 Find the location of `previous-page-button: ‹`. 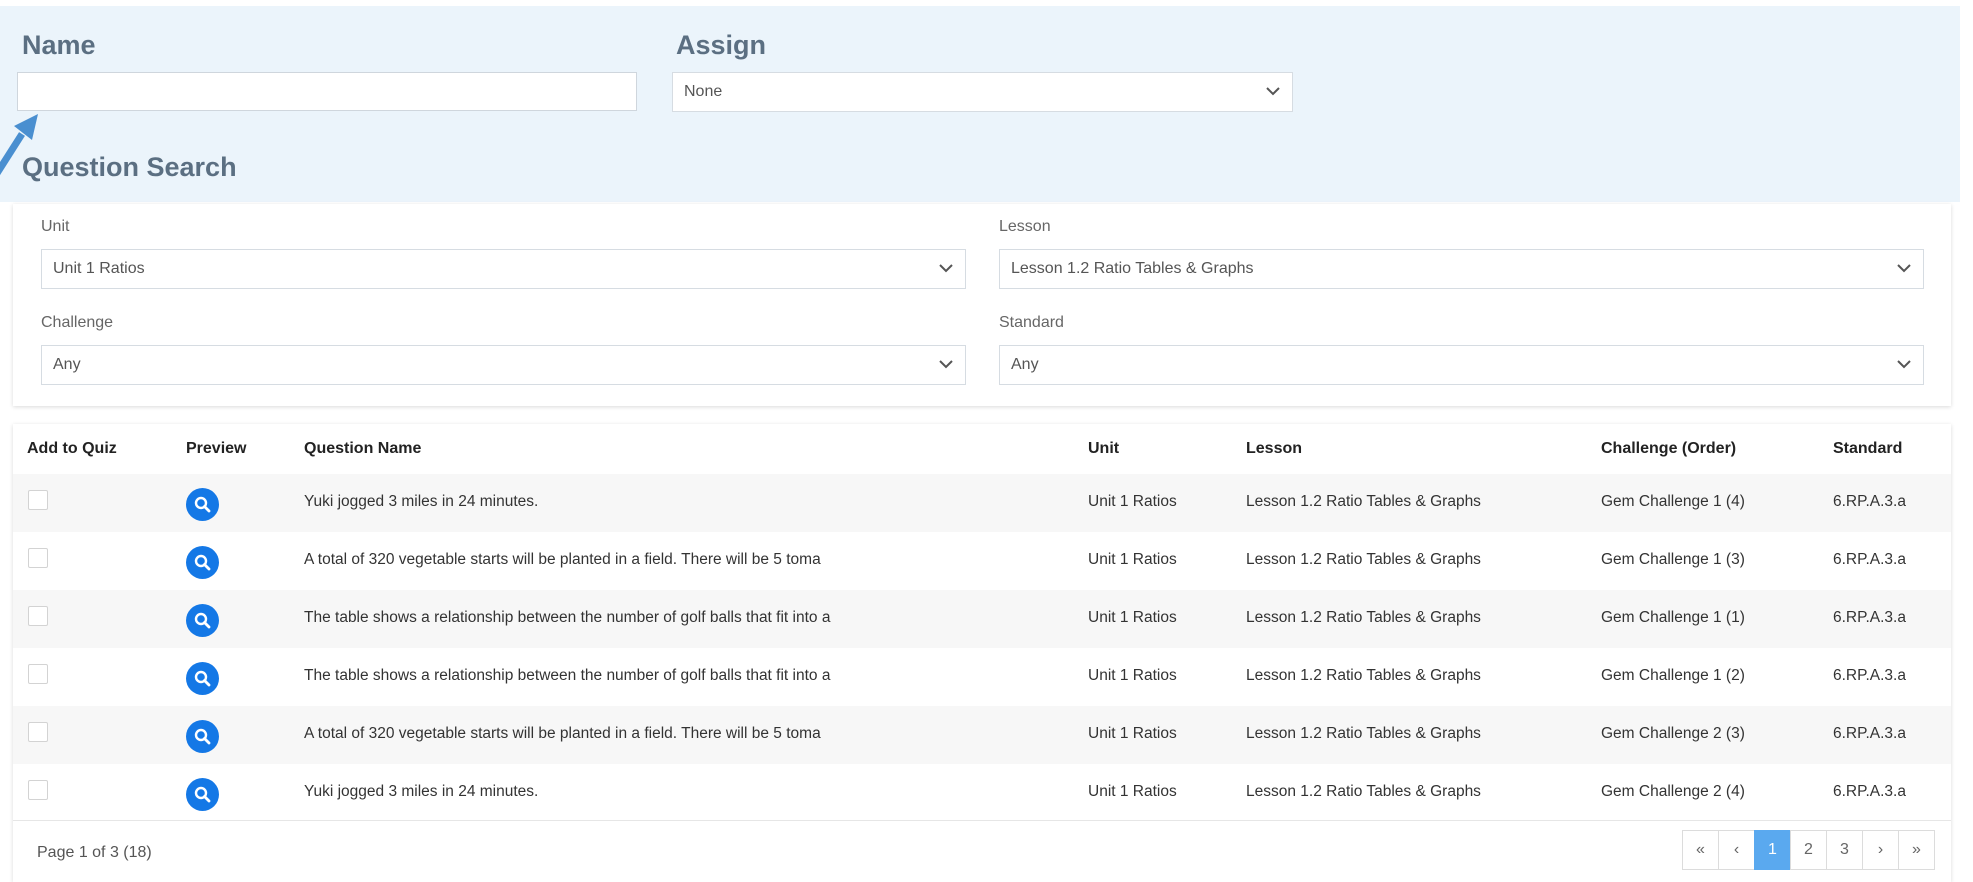

previous-page-button: ‹ is located at coordinates (1736, 850).